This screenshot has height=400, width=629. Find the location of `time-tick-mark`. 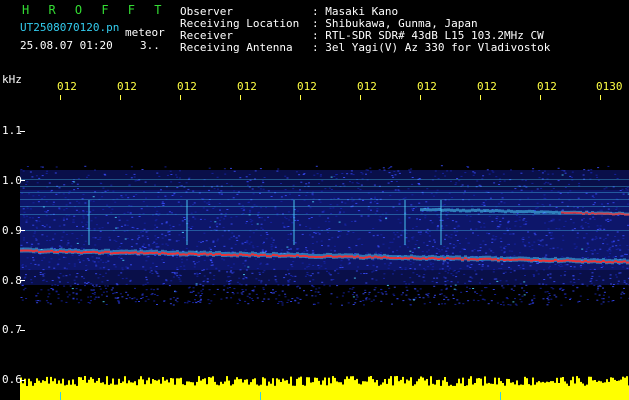

time-tick-mark is located at coordinates (240, 97).